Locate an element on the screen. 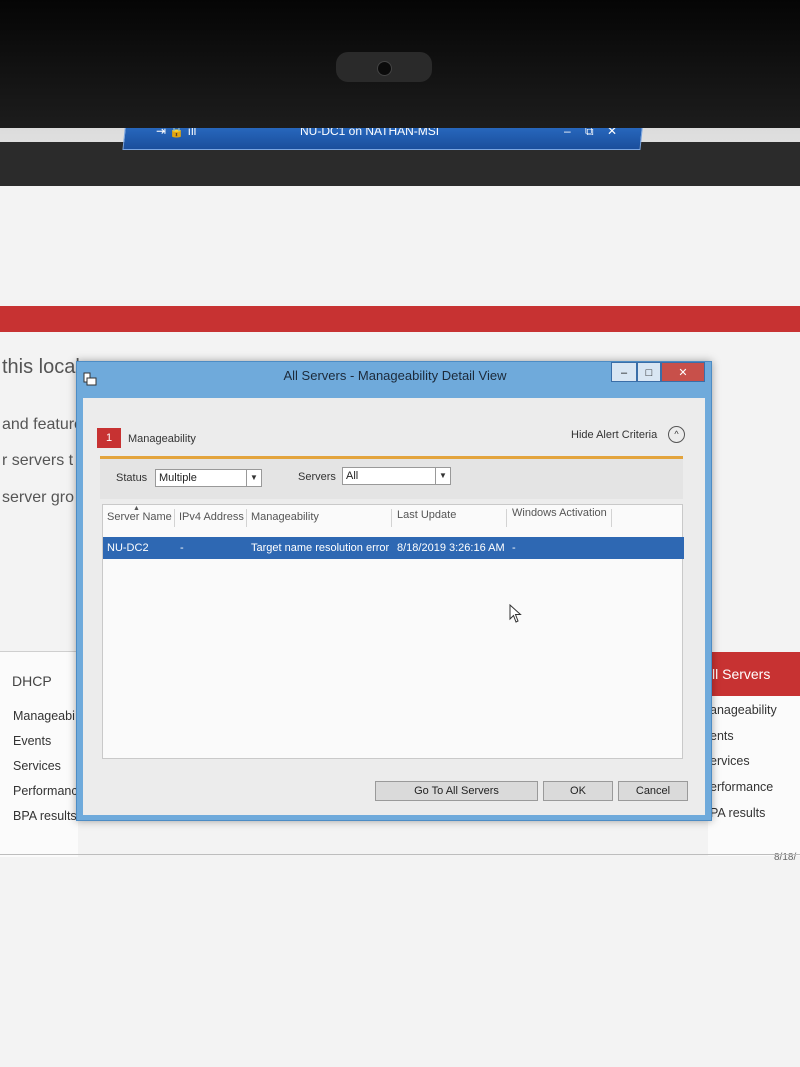  webcam is located at coordinates (384, 67).